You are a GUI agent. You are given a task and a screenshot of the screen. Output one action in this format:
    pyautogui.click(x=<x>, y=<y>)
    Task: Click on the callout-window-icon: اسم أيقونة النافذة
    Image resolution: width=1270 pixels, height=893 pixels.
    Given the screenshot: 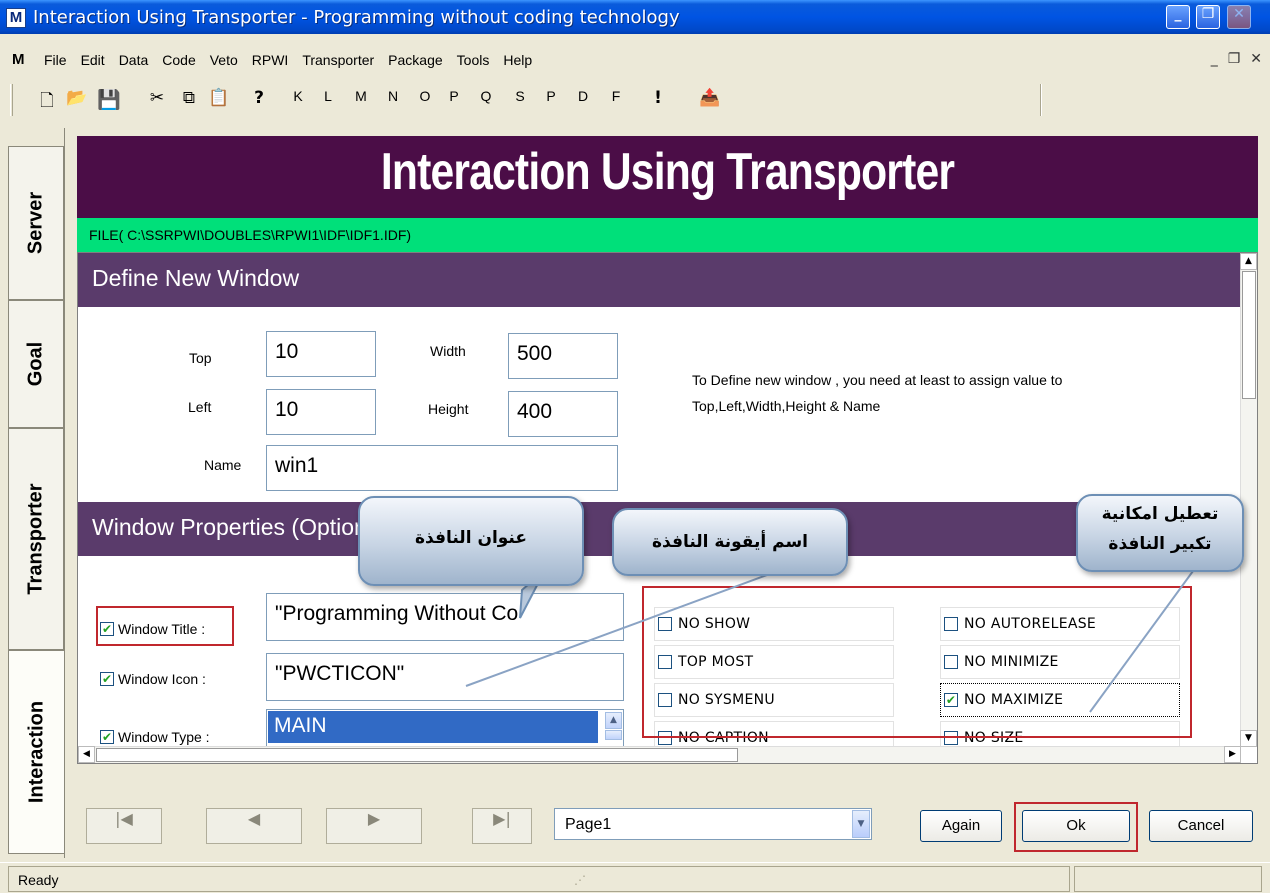 What is the action you would take?
    pyautogui.click(x=730, y=542)
    